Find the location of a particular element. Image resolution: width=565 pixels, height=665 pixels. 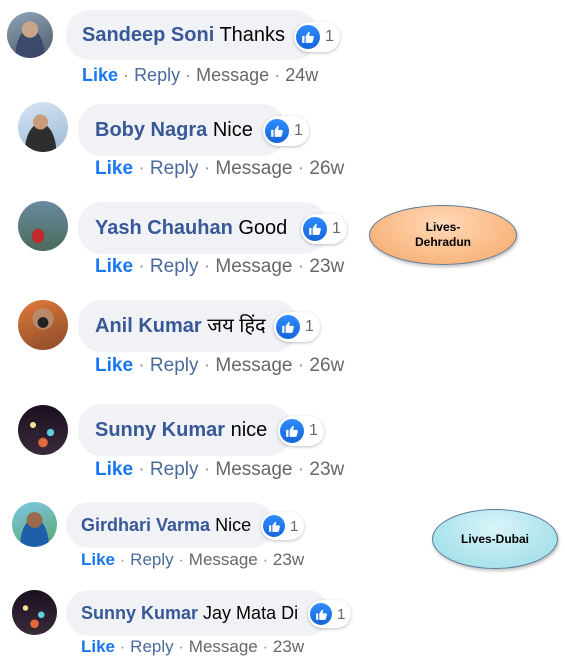

annotation-text: Lives-Dubai is located at coordinates (494, 538).